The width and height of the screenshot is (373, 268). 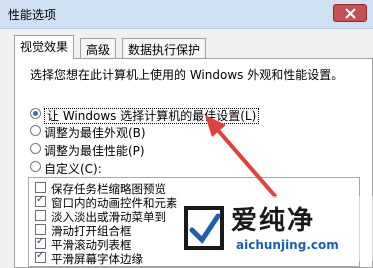 I want to click on tab-label: 视觉效果, so click(x=44, y=47).